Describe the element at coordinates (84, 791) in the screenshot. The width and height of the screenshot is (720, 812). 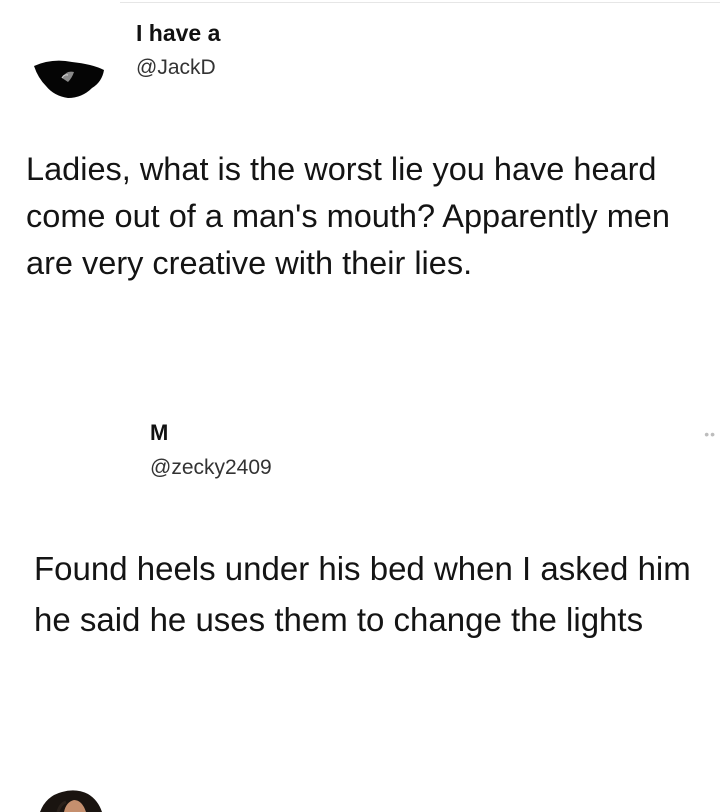
I see `user-avatar-photo-icon` at that location.